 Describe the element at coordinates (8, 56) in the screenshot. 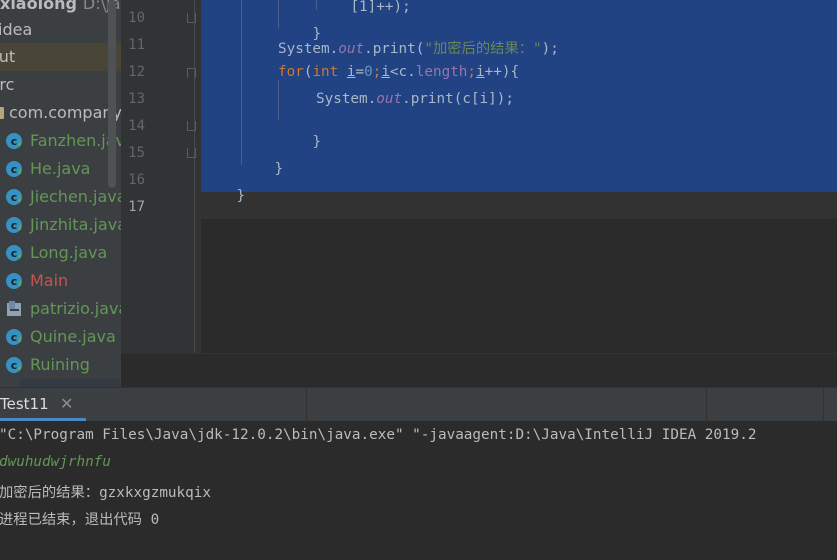

I see `folder-label-out: out` at that location.